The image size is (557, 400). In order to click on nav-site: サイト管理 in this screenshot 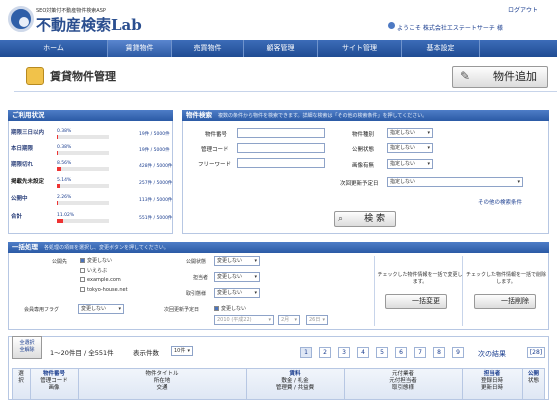, I will do `click(360, 48)`.